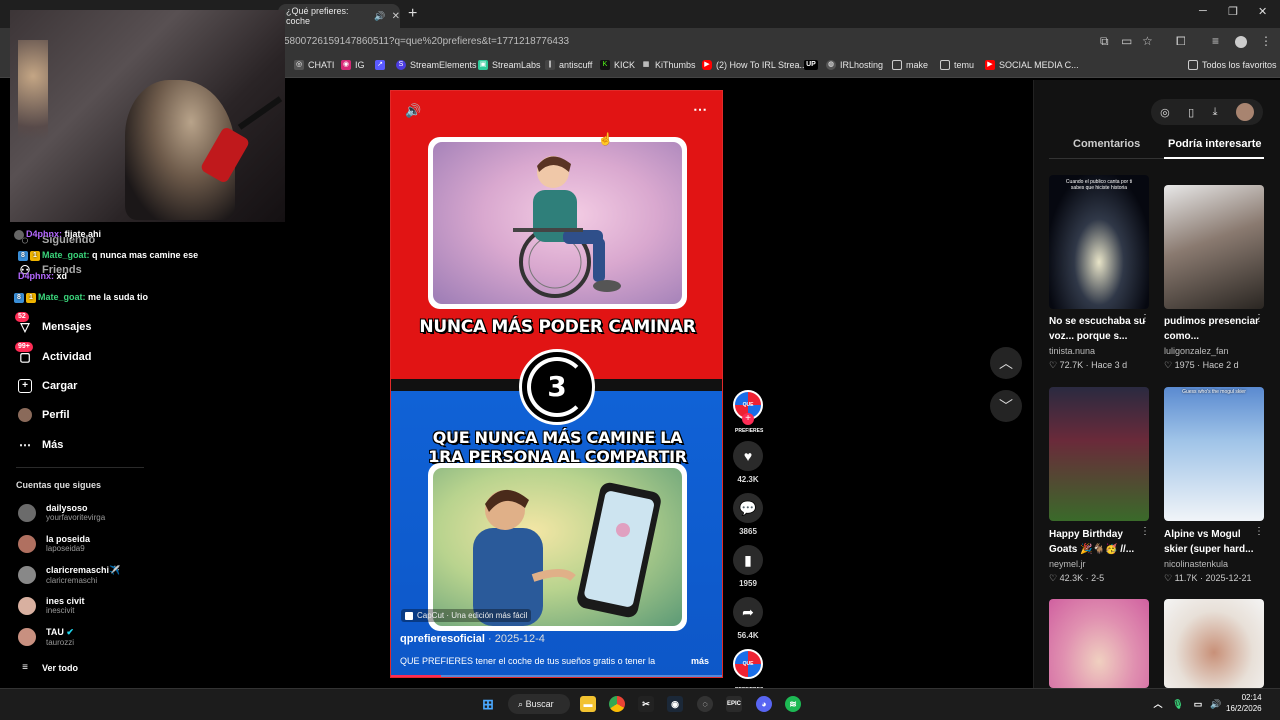 The image size is (1280, 720). What do you see at coordinates (1196, 351) in the screenshot?
I see `card-author: luligonzalez_fan` at bounding box center [1196, 351].